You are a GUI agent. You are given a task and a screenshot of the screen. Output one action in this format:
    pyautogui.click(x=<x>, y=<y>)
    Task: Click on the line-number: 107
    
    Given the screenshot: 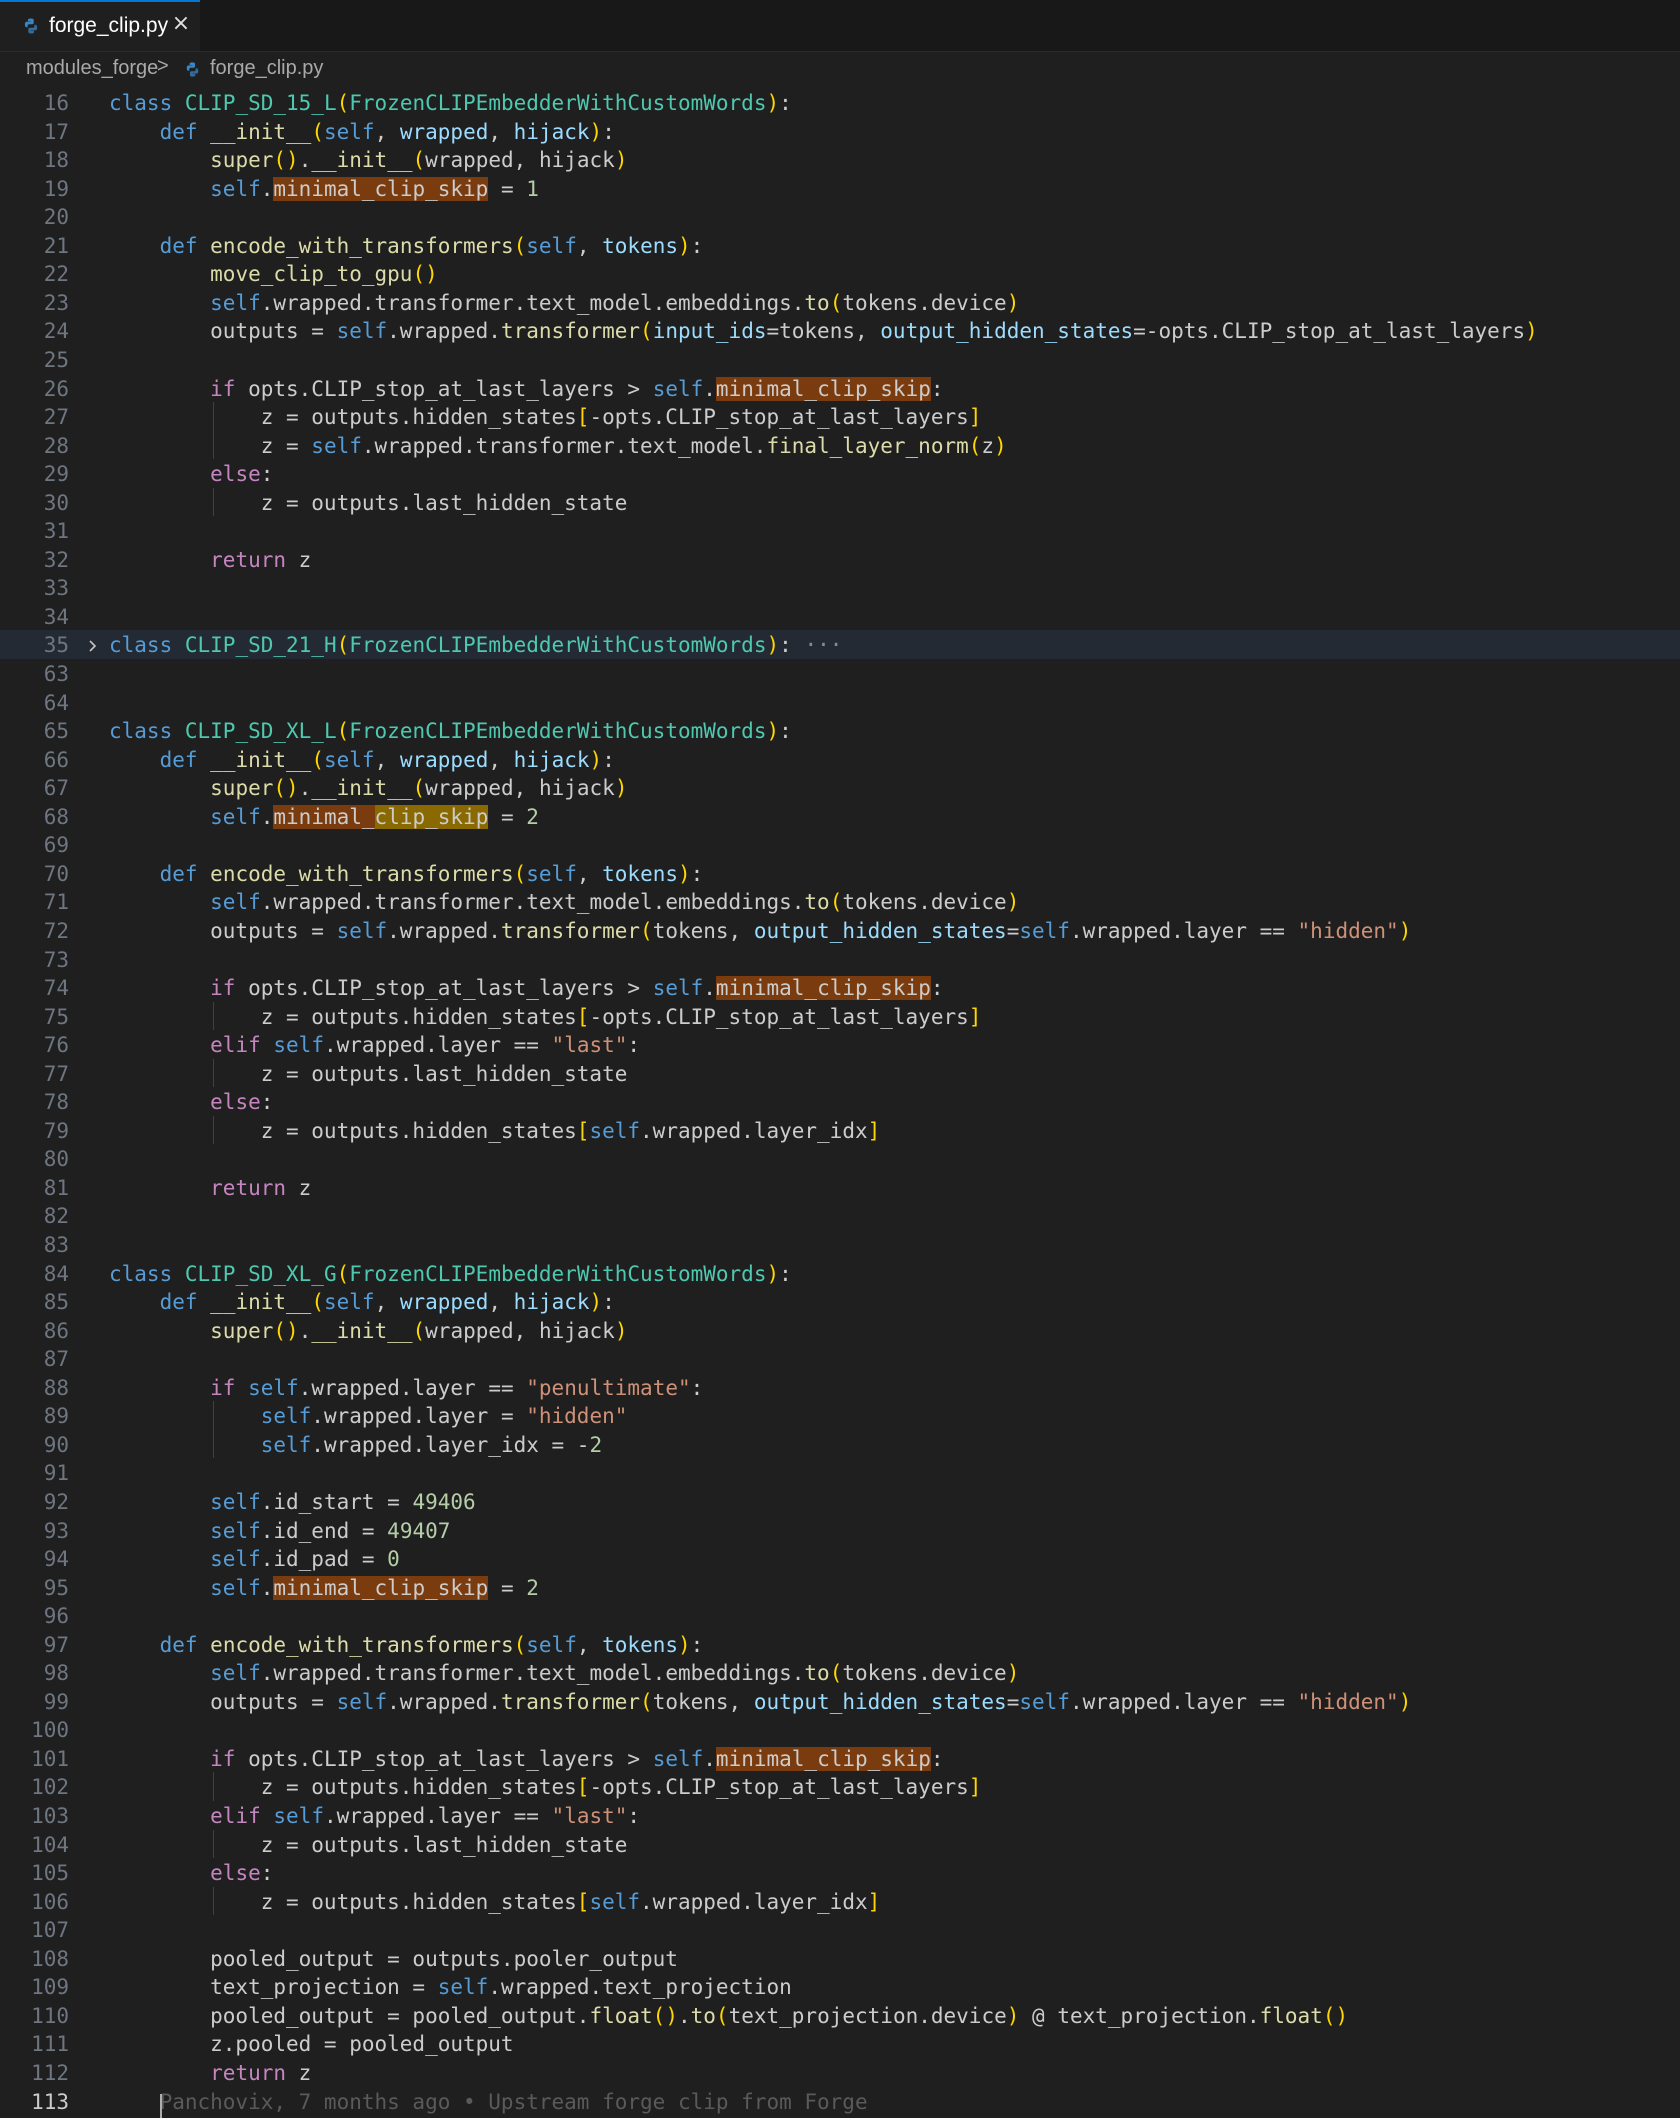 What is the action you would take?
    pyautogui.click(x=50, y=1930)
    